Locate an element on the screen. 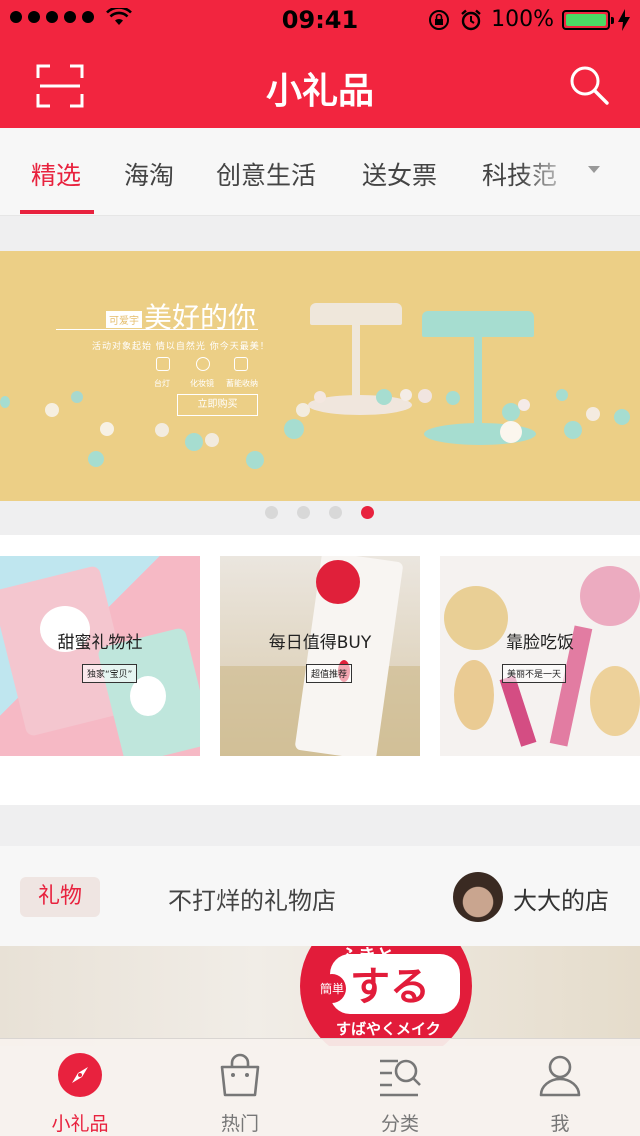  tab-label: 我 is located at coordinates (560, 1124).